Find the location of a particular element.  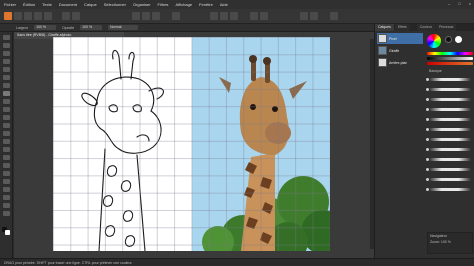

close-icon: × is located at coordinates (470, 3).